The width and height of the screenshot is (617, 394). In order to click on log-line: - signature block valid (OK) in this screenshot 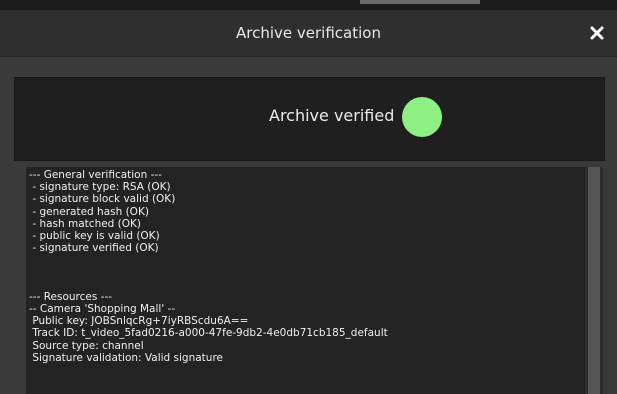, I will do `click(102, 199)`.